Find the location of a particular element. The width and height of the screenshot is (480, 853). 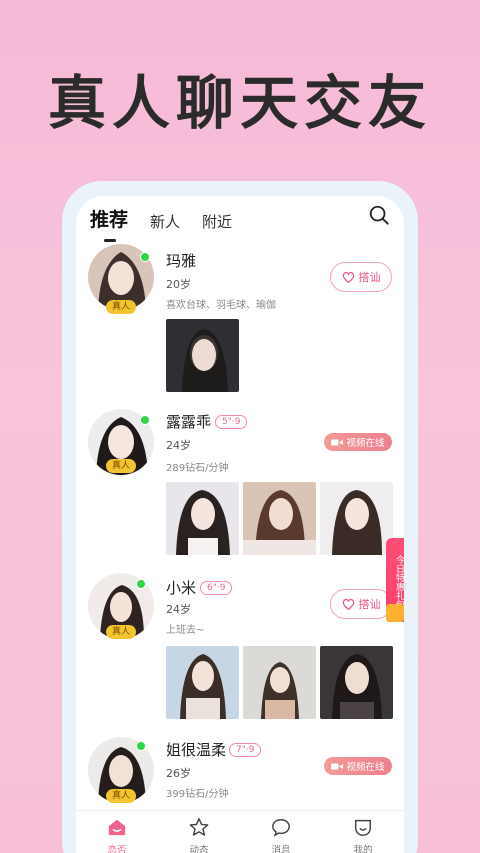

nav-label: 消息 is located at coordinates (281, 849).